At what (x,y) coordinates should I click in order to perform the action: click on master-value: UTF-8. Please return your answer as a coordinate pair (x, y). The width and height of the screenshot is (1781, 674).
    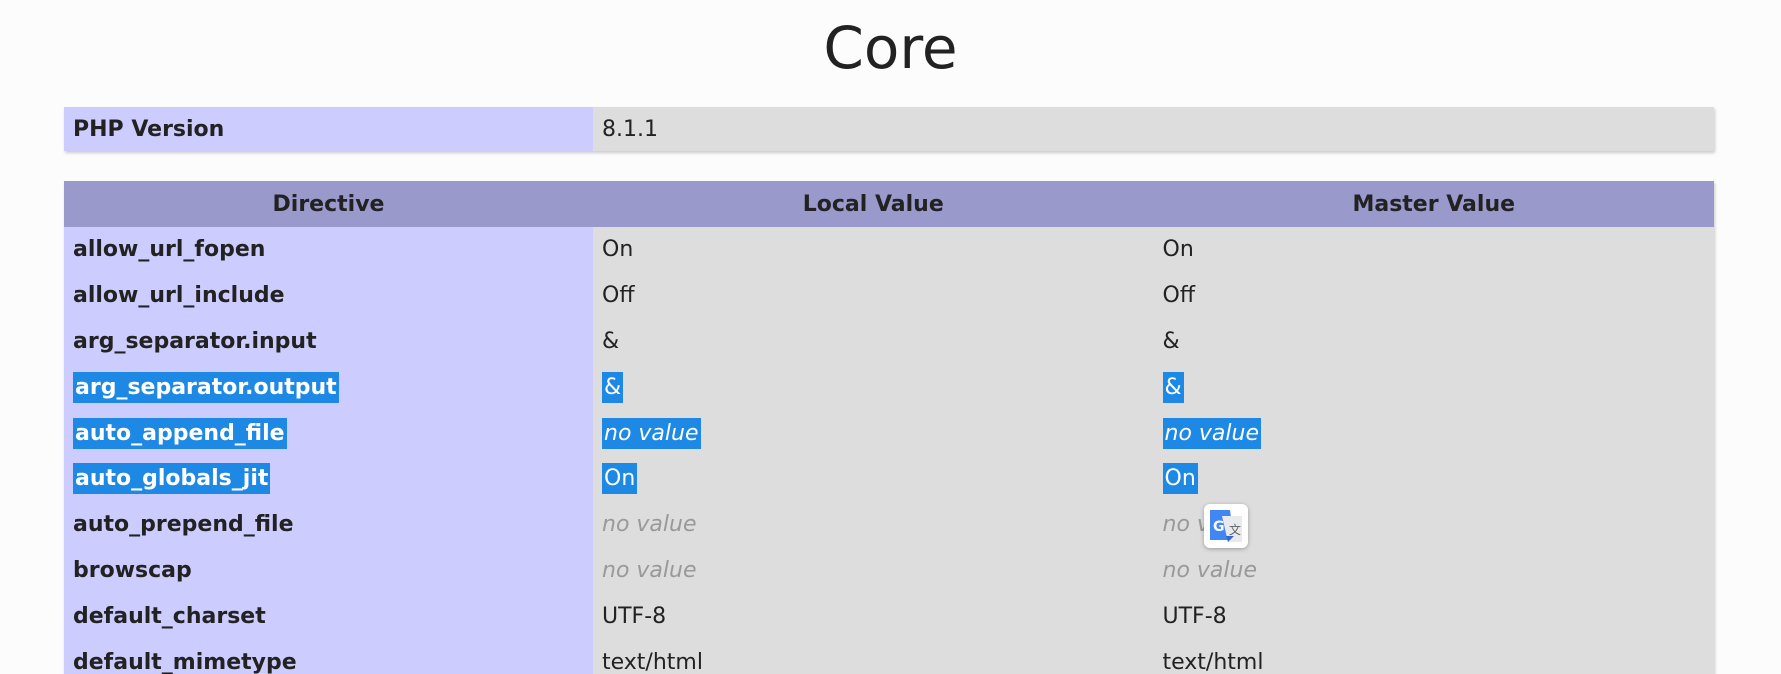
    Looking at the image, I should click on (1433, 616).